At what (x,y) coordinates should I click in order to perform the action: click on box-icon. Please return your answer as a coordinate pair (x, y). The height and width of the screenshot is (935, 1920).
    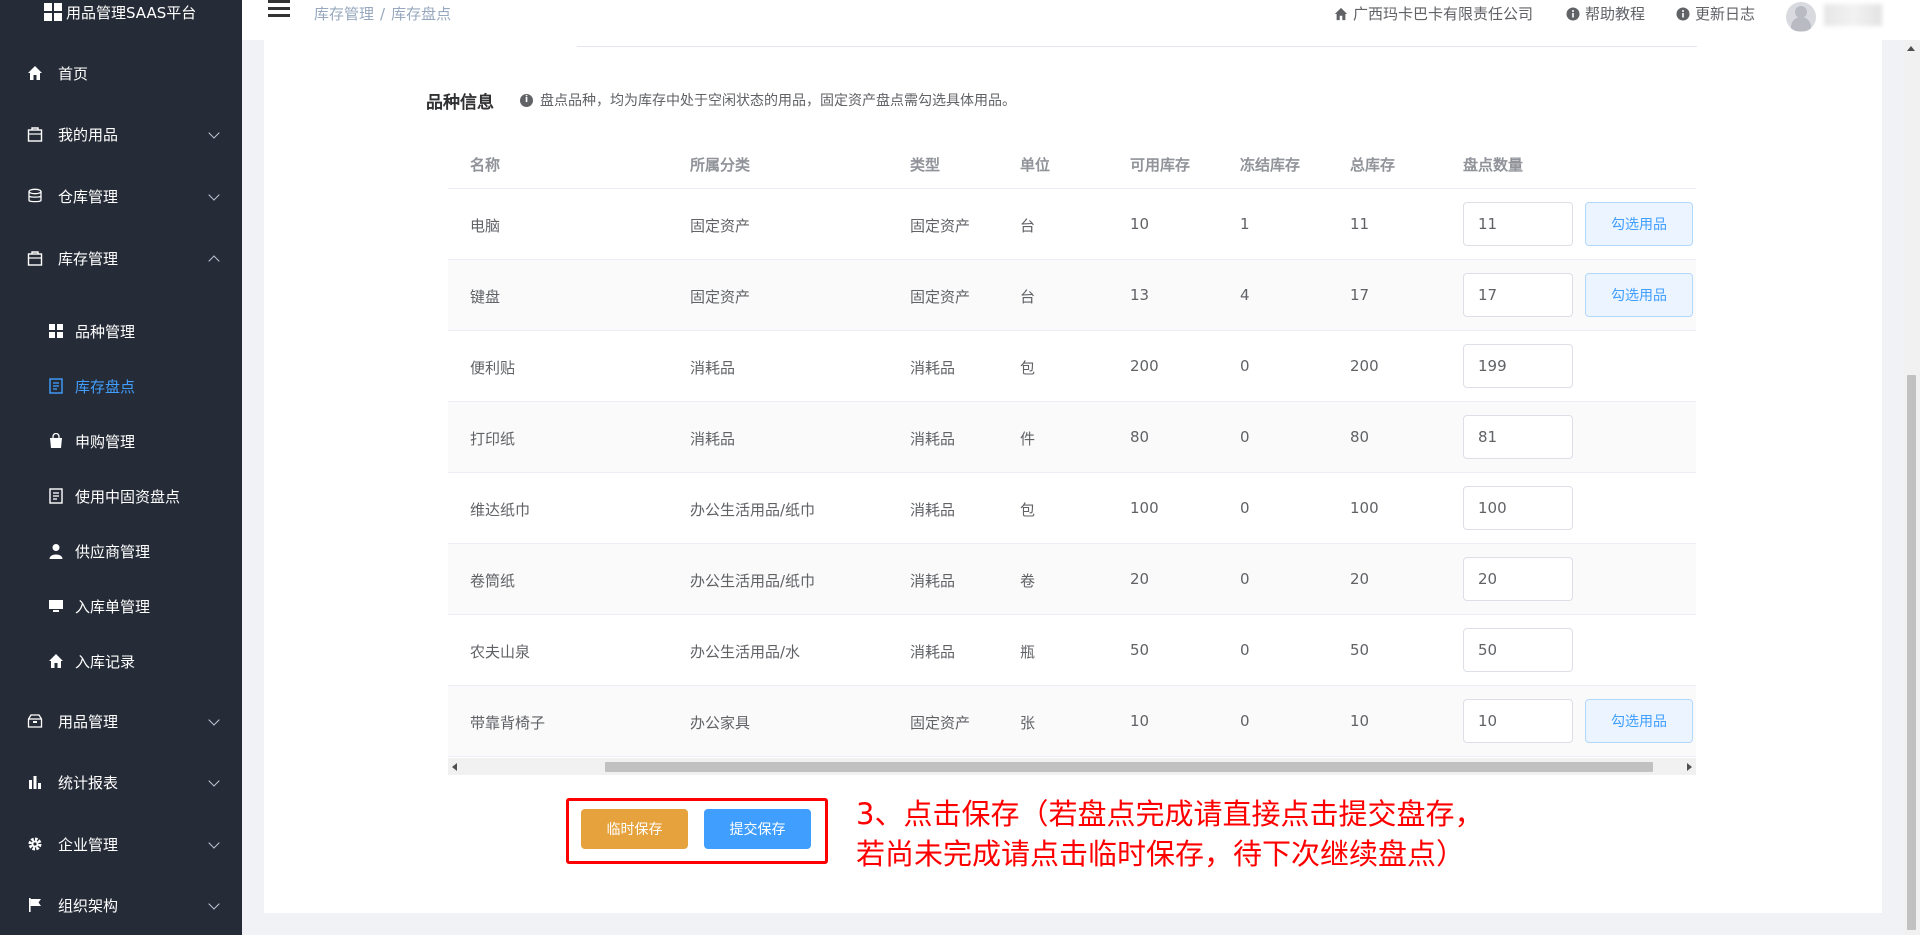
    Looking at the image, I should click on (35, 721).